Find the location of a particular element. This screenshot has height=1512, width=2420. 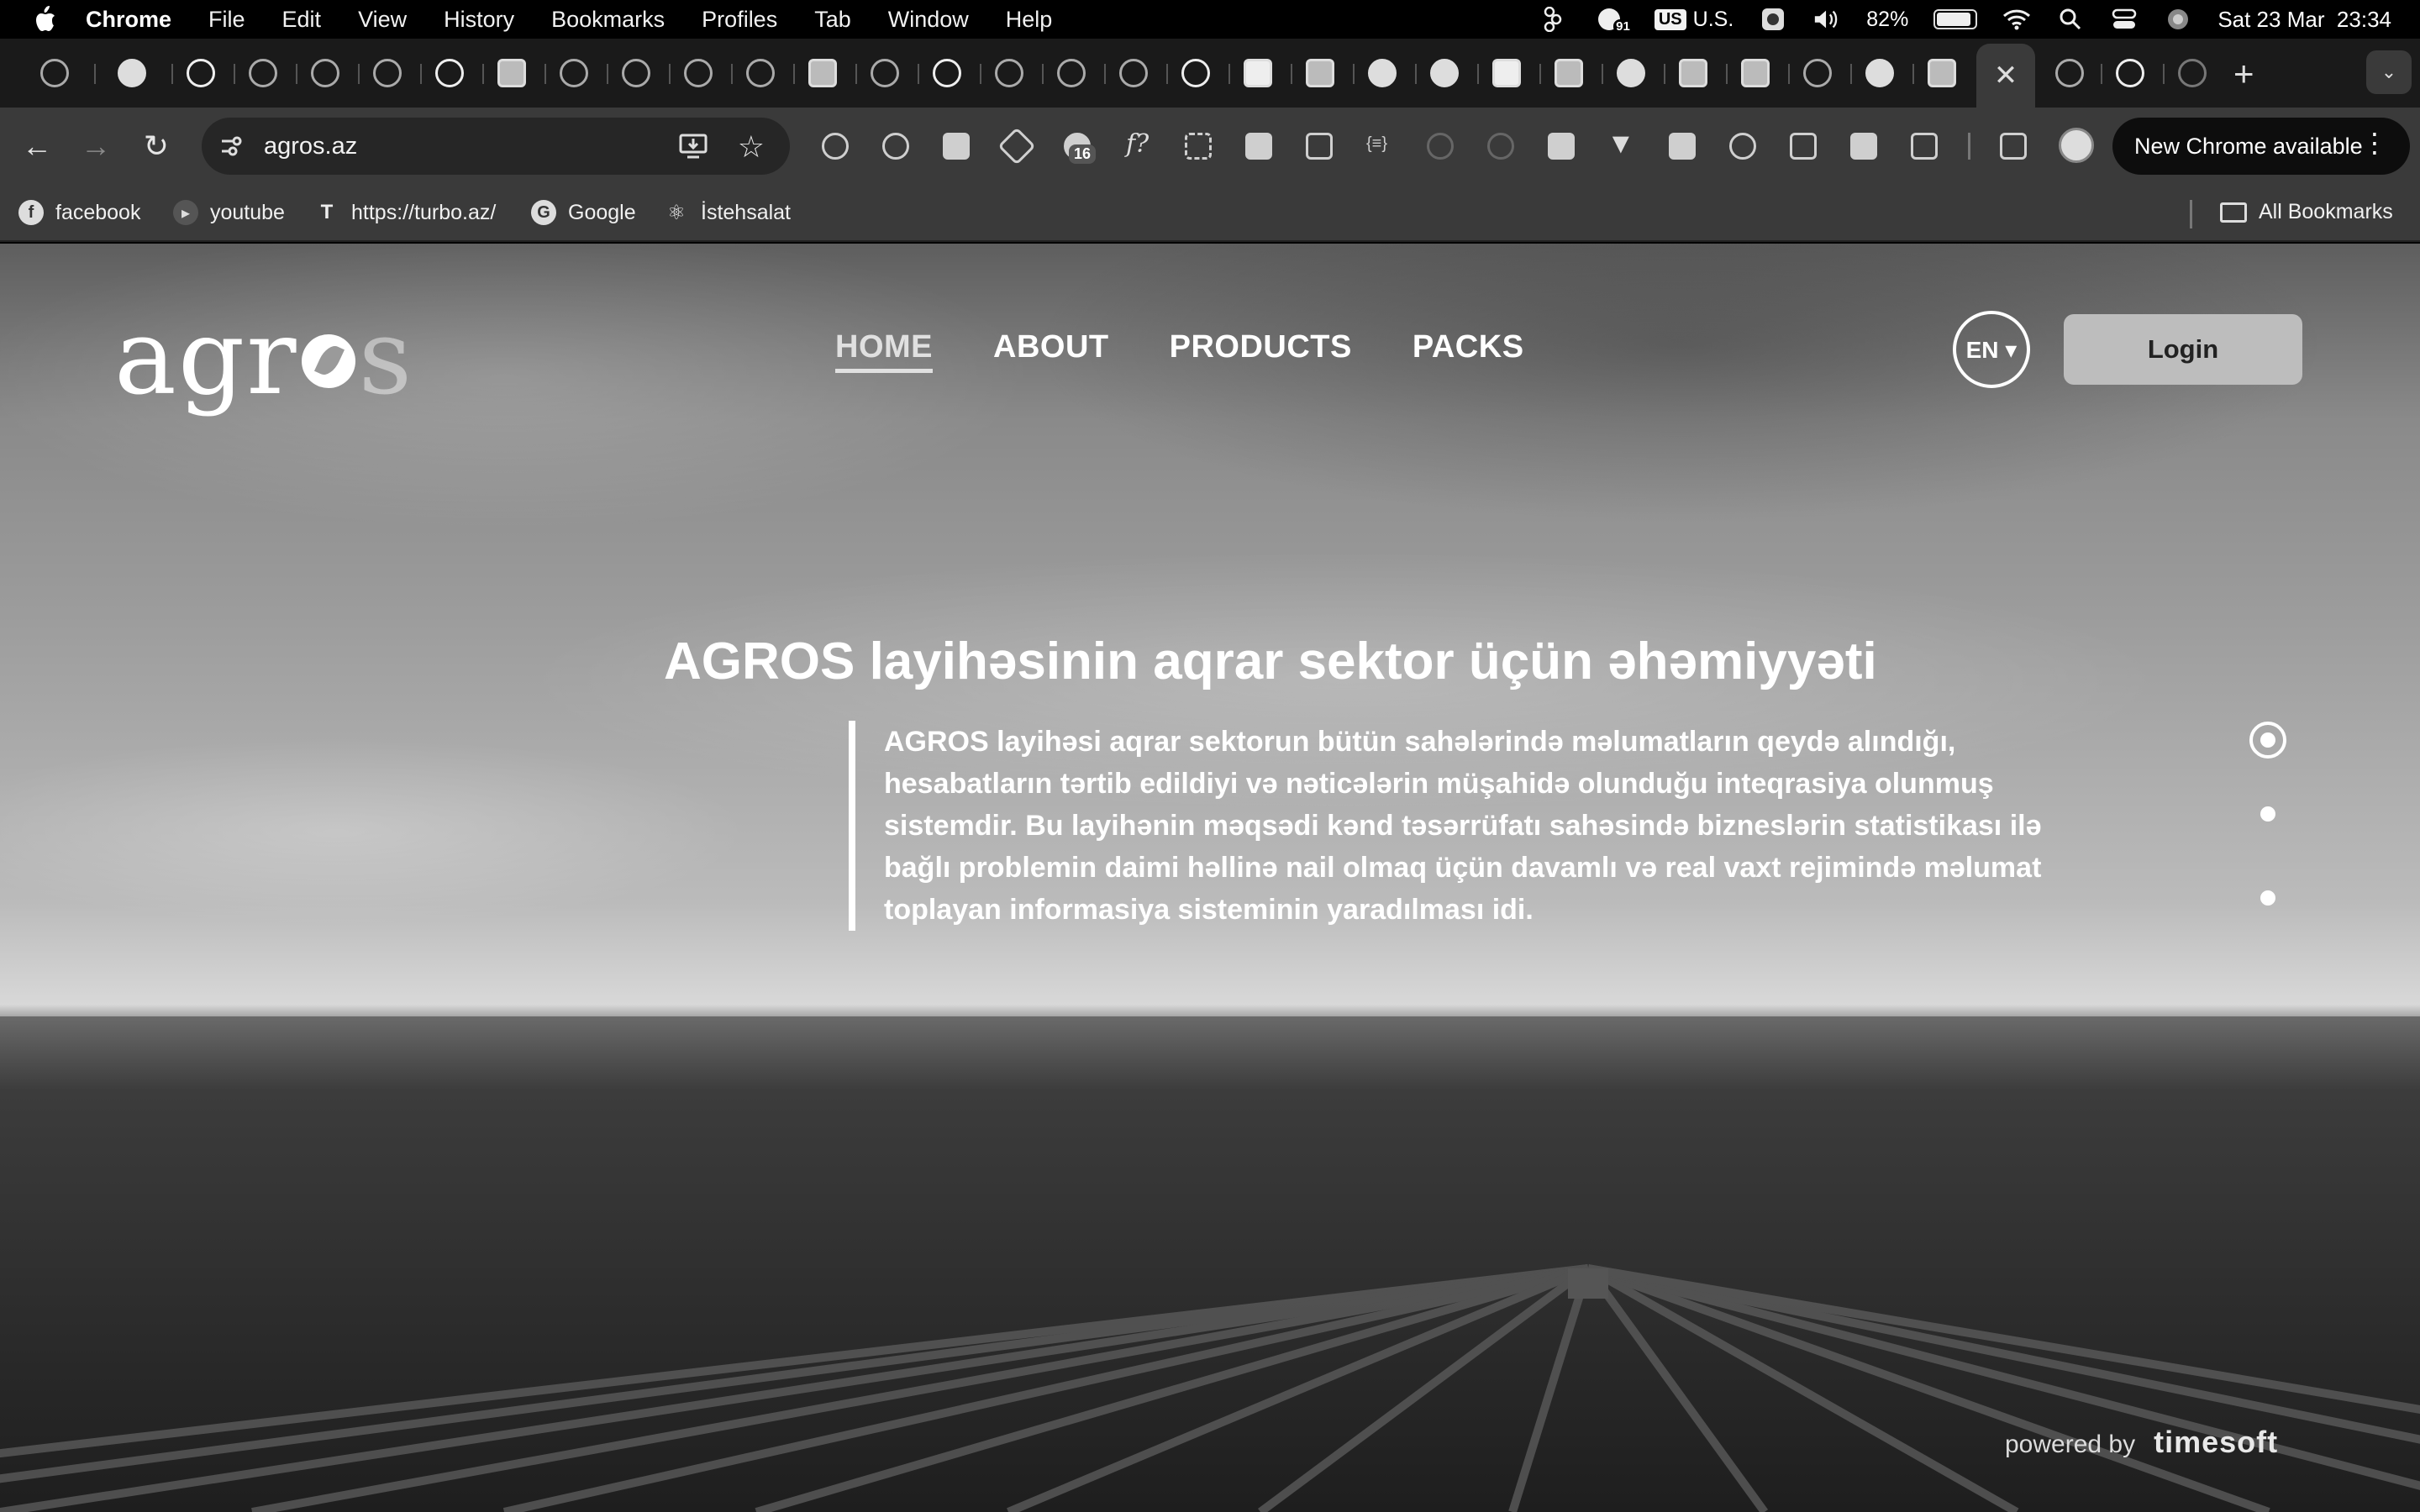

menu-profiles: Profiles is located at coordinates (739, 20).